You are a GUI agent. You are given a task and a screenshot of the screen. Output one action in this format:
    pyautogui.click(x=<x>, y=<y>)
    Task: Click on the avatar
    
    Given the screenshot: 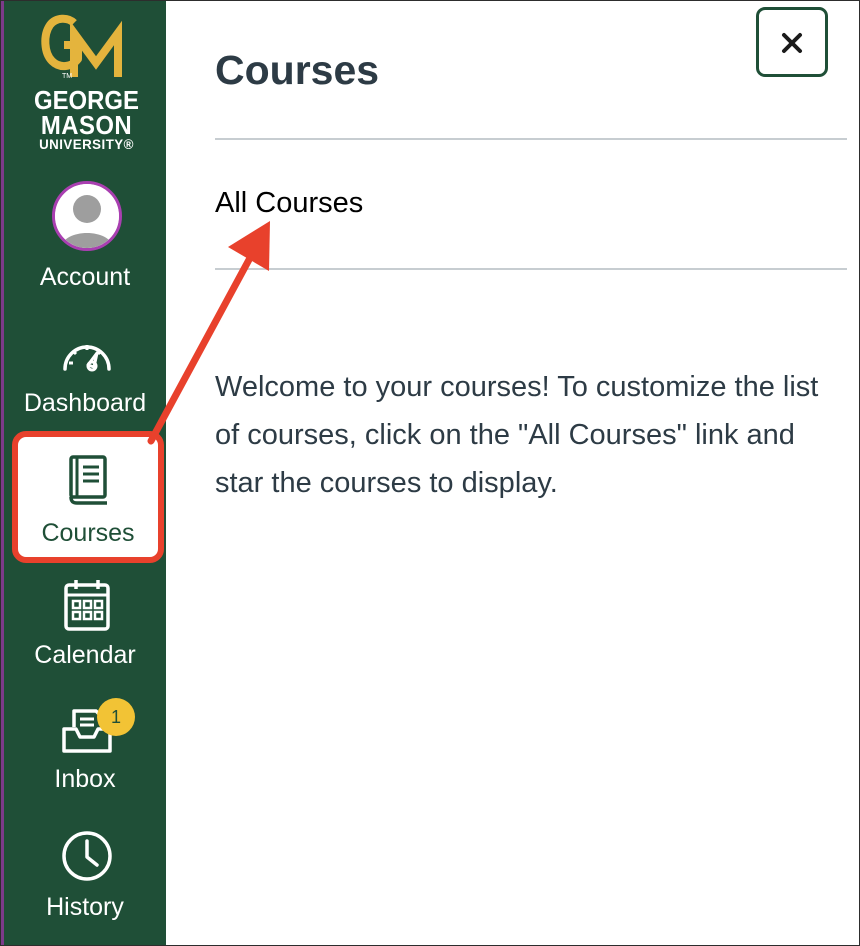 What is the action you would take?
    pyautogui.click(x=87, y=216)
    